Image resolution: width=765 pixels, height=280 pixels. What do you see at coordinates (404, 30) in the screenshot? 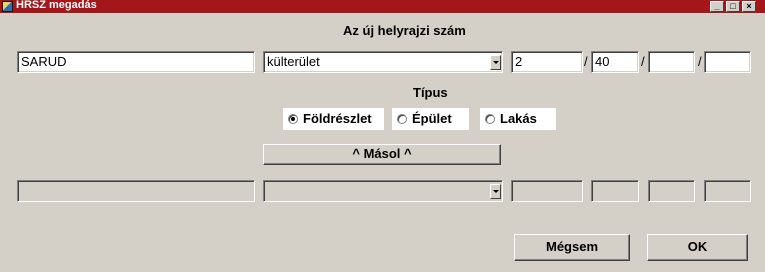
I see `new-hrsz-heading: Az új helyrajzi szám` at bounding box center [404, 30].